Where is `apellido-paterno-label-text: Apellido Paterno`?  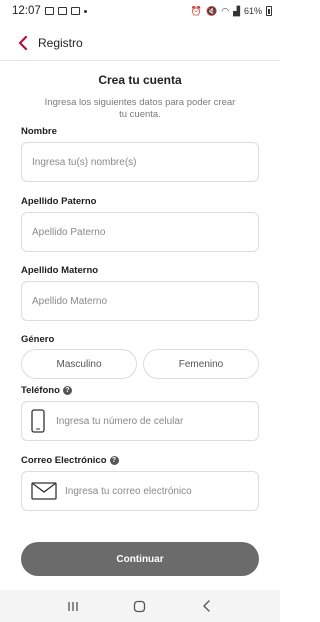
apellido-paterno-label-text: Apellido Paterno is located at coordinates (59, 201).